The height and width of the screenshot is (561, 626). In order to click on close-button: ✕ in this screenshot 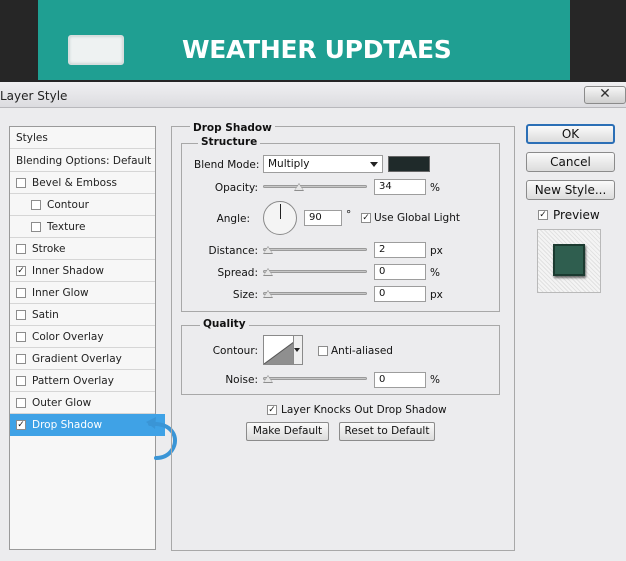, I will do `click(605, 95)`.